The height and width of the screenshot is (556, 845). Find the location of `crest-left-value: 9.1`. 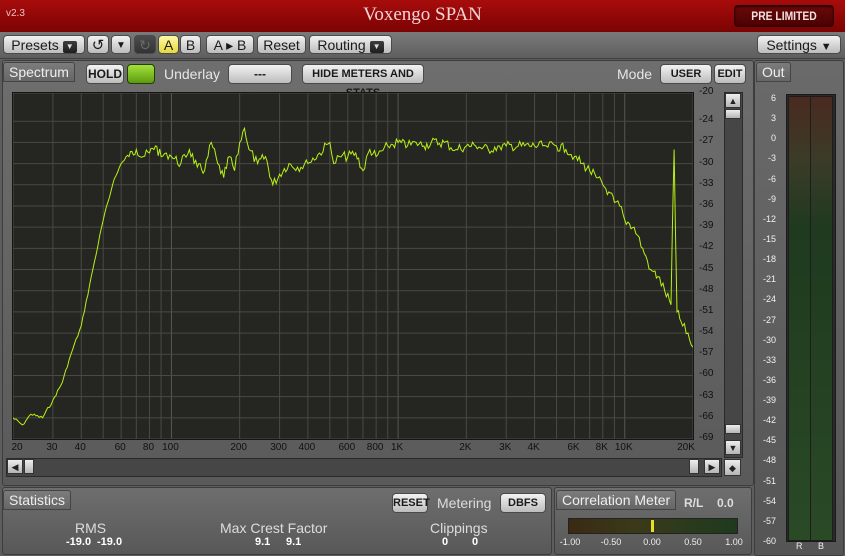

crest-left-value: 9.1 is located at coordinates (263, 542).